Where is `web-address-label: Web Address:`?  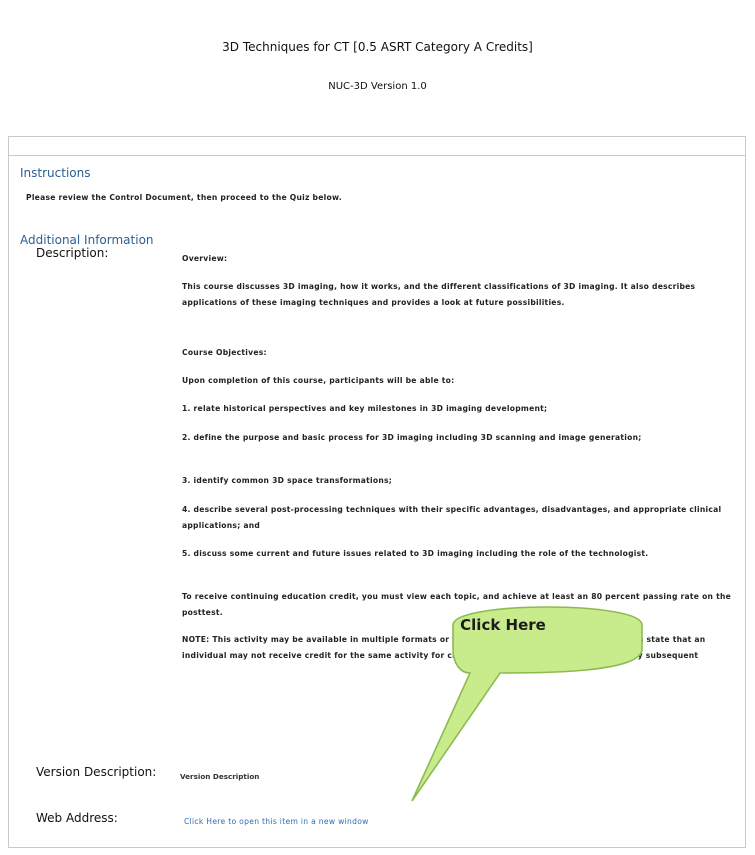 web-address-label: Web Address: is located at coordinates (77, 818).